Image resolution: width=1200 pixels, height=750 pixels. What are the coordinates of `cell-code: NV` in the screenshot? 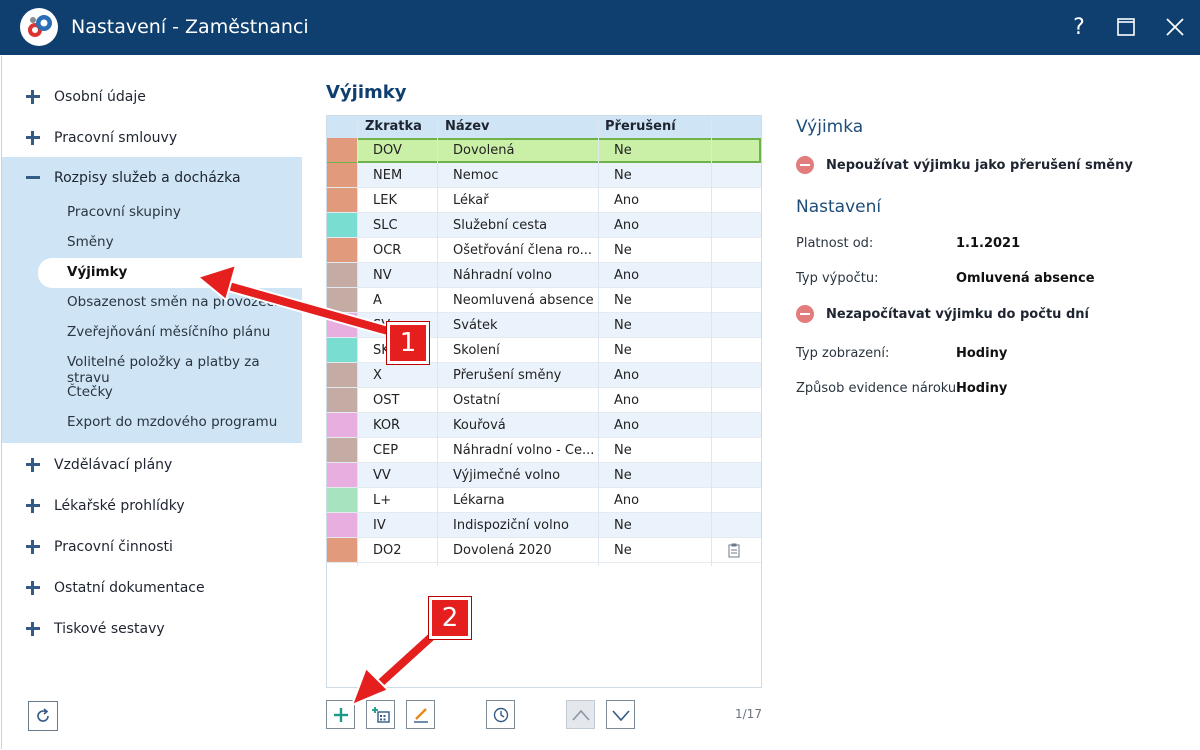 It's located at (382, 275).